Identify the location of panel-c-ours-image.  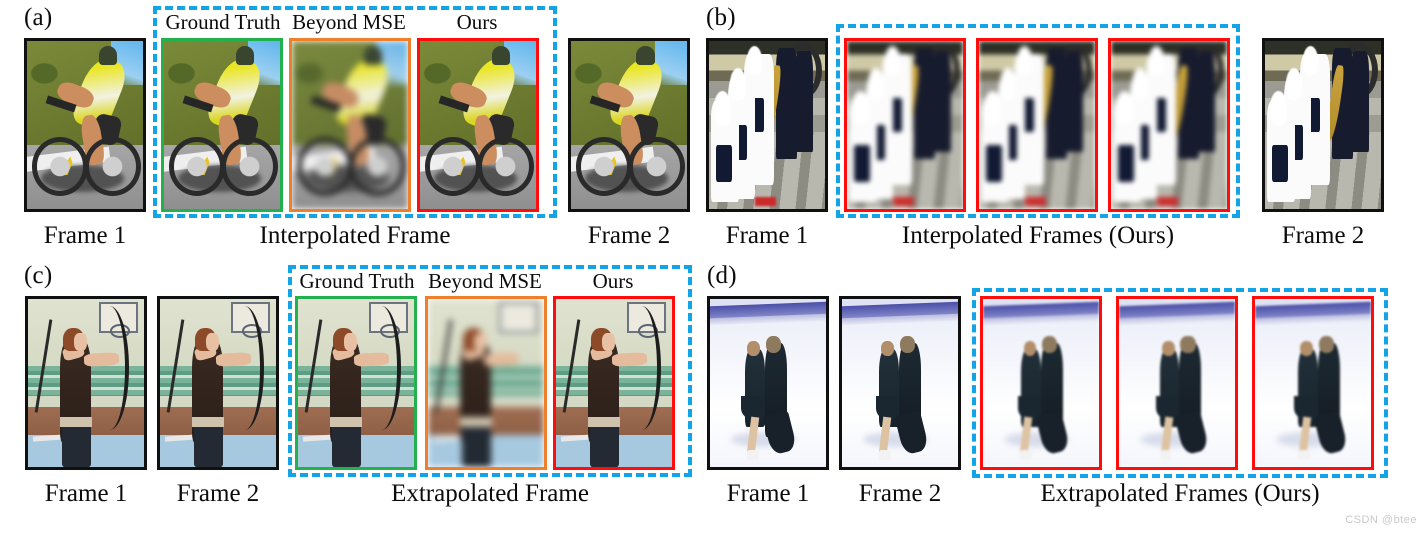
(614, 383).